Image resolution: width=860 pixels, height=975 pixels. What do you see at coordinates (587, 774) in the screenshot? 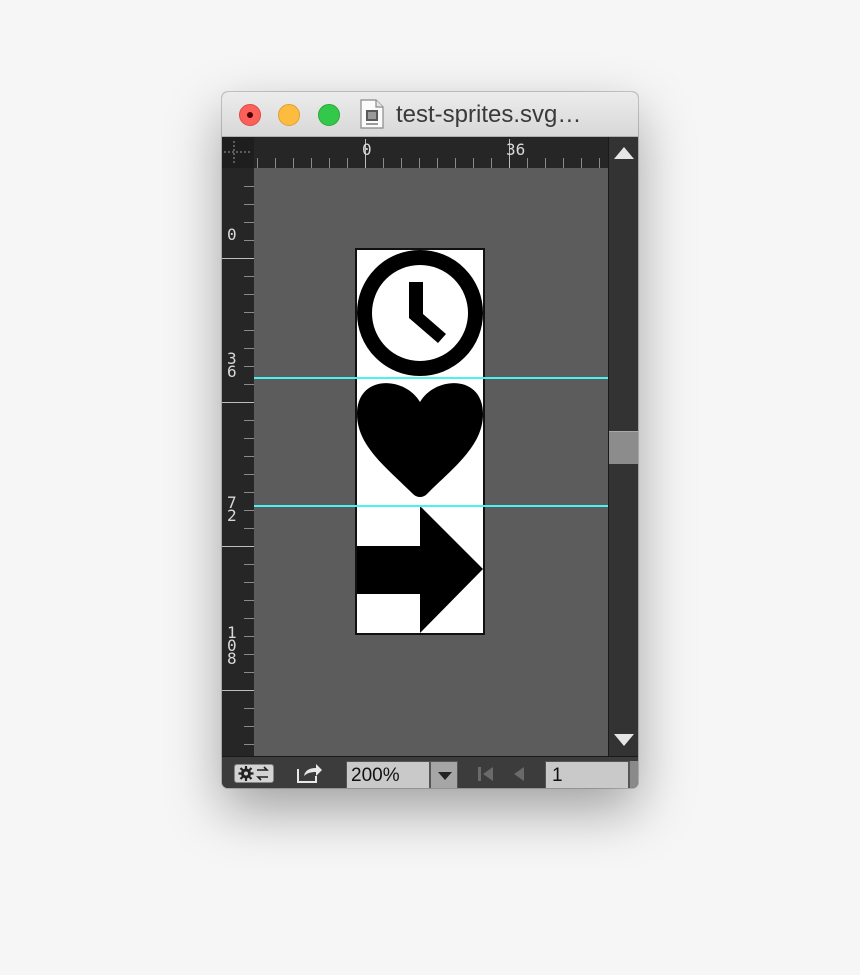
I see `page-number-field: 1` at bounding box center [587, 774].